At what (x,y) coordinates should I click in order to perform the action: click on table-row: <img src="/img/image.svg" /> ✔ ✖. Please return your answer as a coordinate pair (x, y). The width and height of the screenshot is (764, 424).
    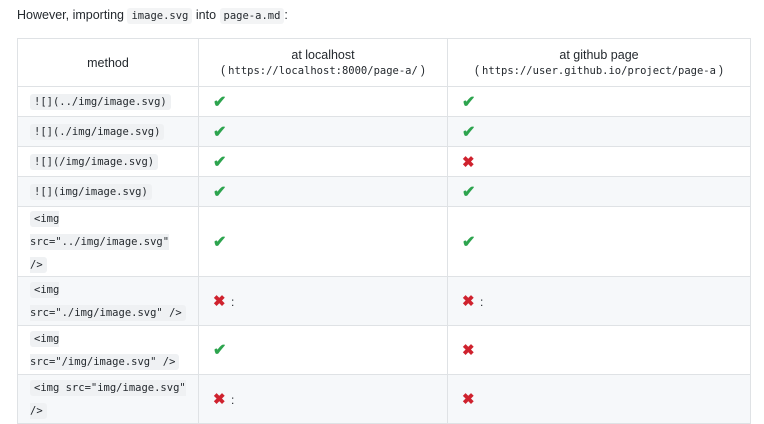
    Looking at the image, I should click on (384, 350).